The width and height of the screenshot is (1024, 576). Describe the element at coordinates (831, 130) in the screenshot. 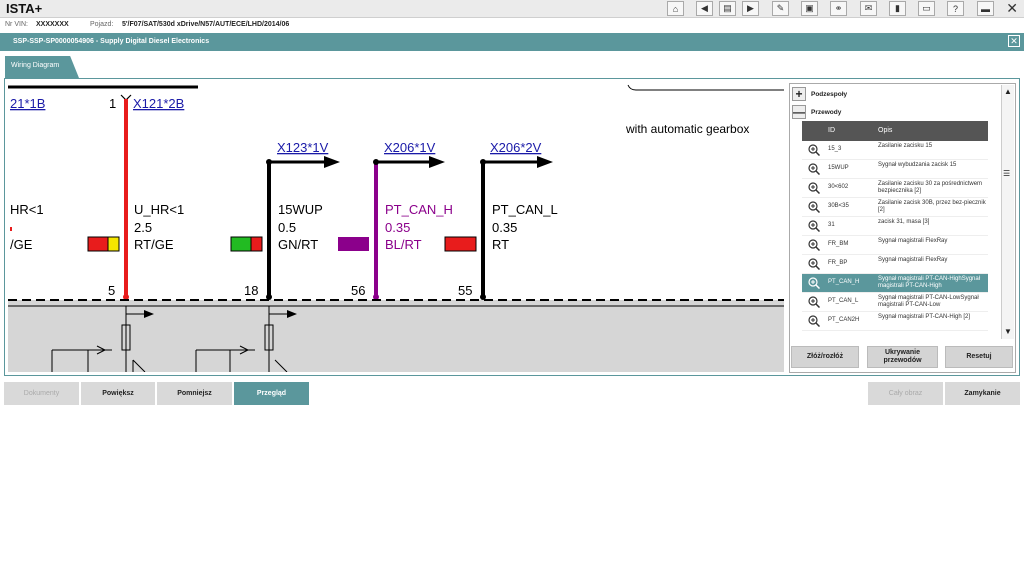

I see `column-header-id: ID` at that location.